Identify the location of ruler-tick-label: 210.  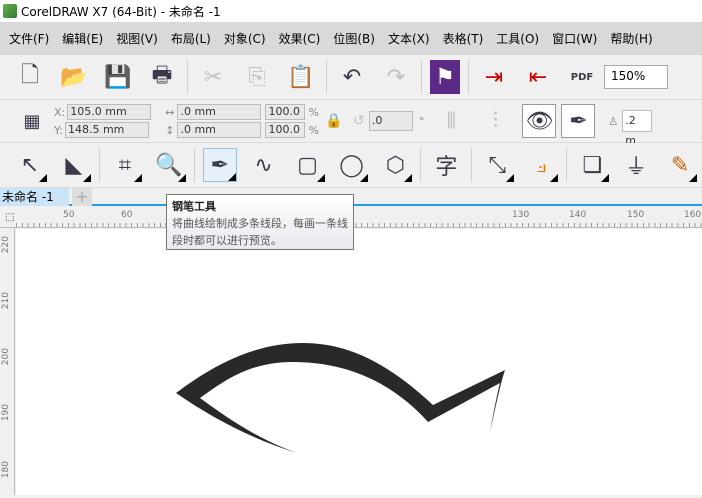
(6, 301).